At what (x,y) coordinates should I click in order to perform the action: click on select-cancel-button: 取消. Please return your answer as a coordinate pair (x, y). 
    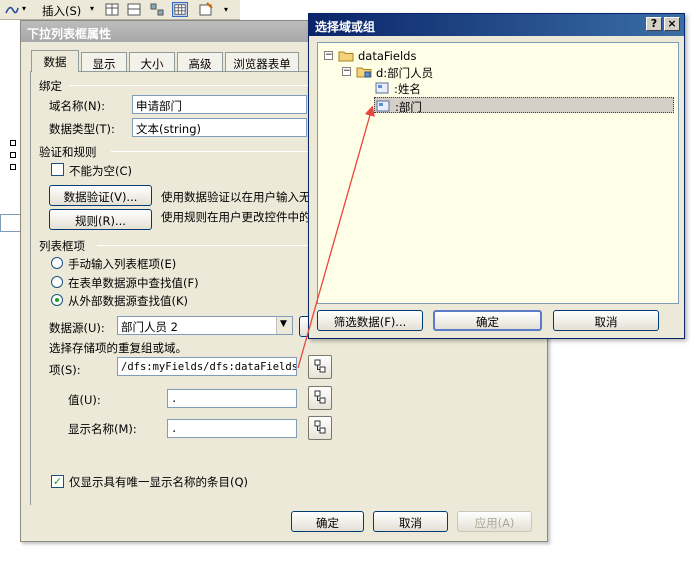
    Looking at the image, I should click on (606, 320).